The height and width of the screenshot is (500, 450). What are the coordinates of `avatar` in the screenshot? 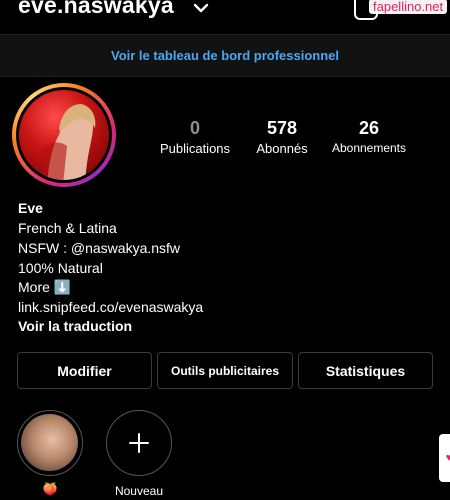 It's located at (64, 135).